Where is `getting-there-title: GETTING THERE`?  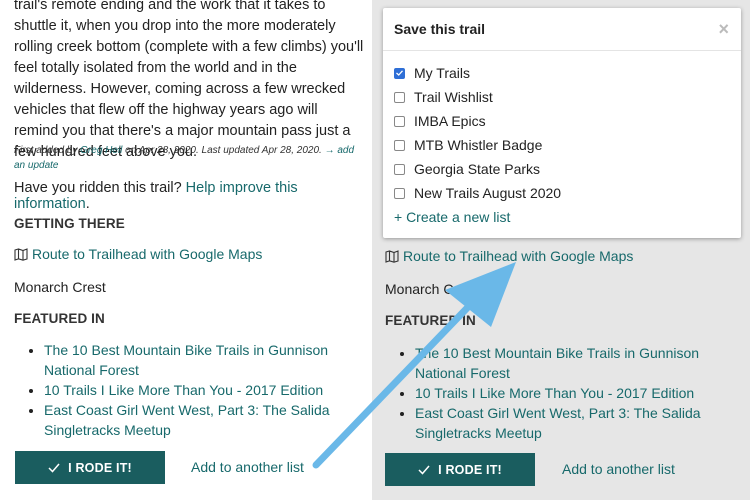 getting-there-title: GETTING THERE is located at coordinates (69, 223).